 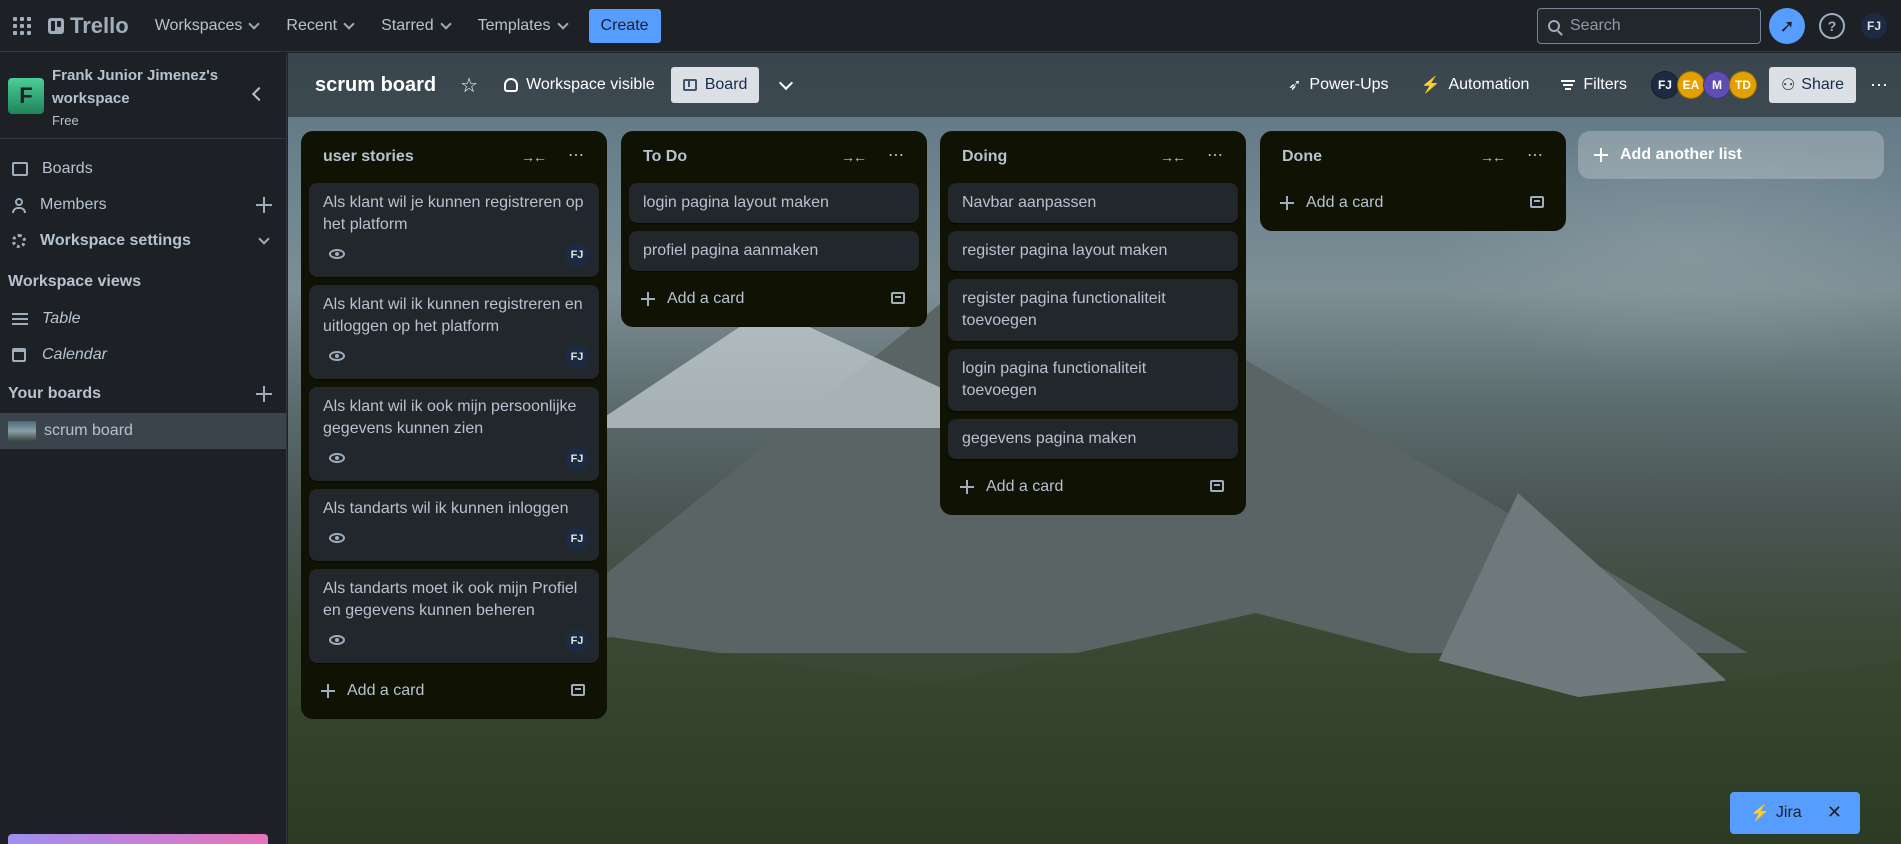 I want to click on workspace-logo: F, so click(x=26, y=95).